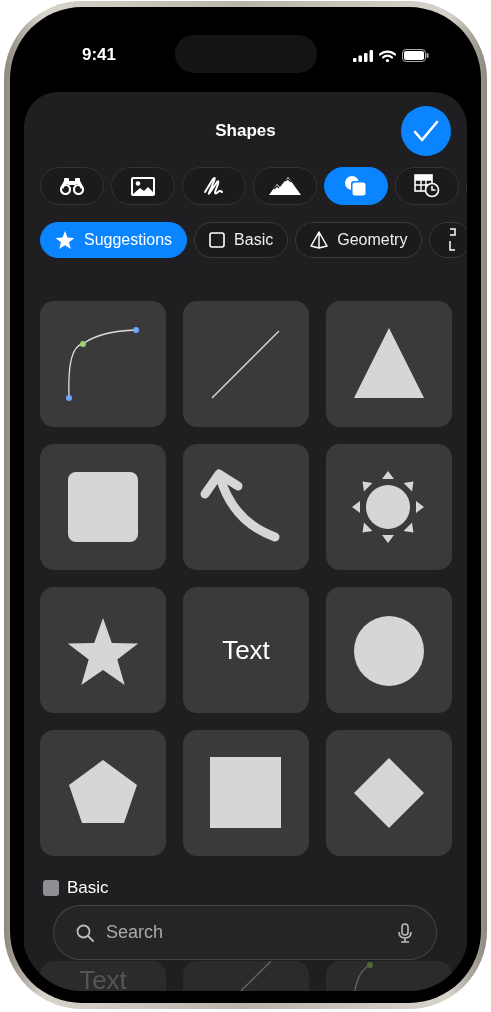  I want to click on text-label: Text, so click(246, 650).